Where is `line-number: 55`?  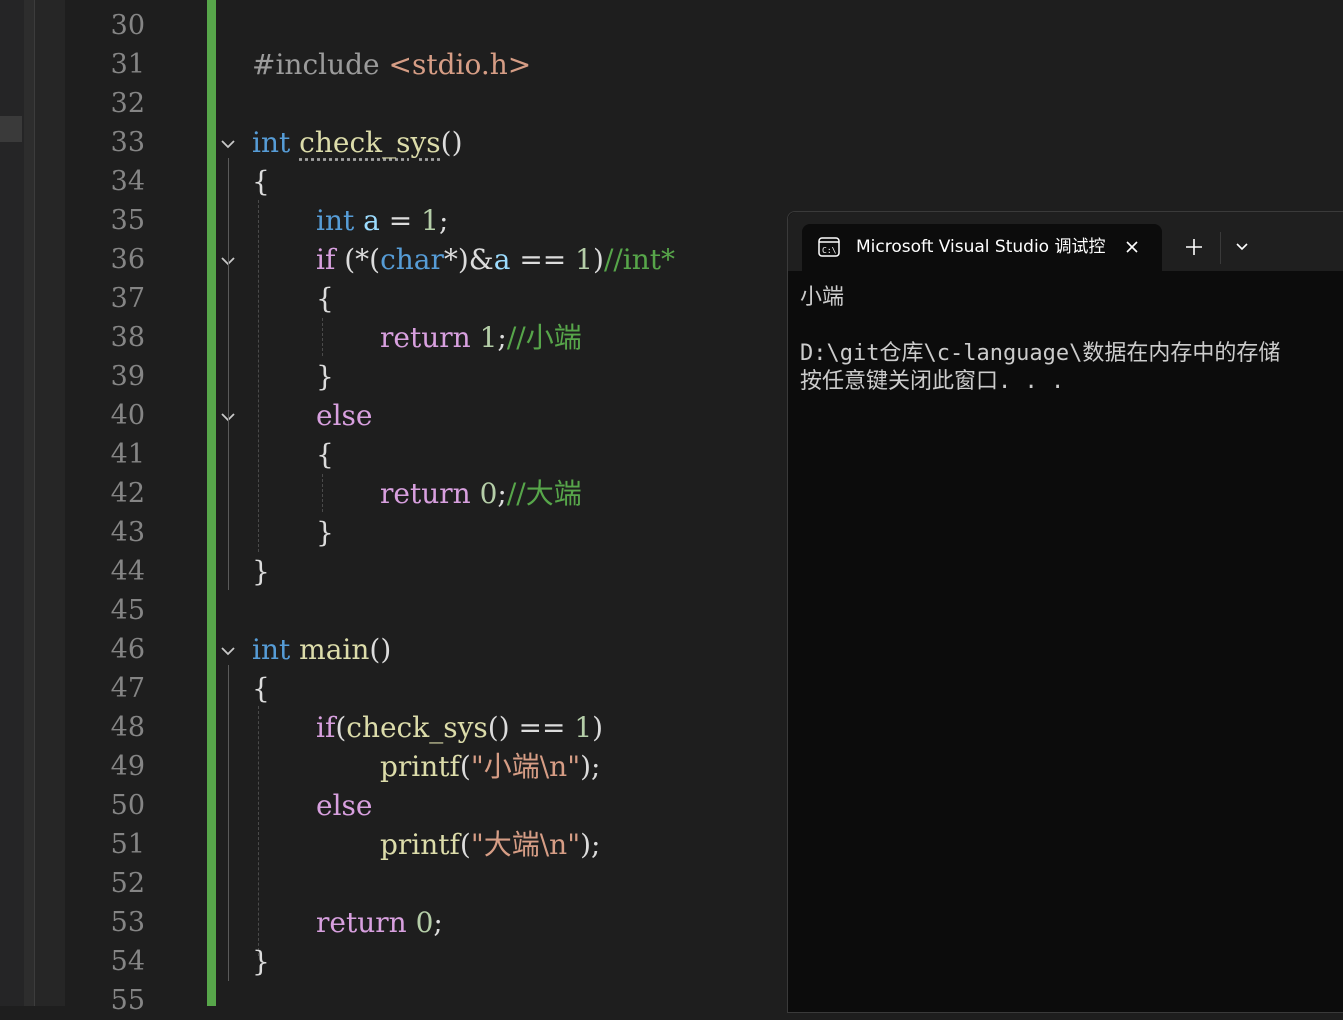 line-number: 55 is located at coordinates (127, 1000).